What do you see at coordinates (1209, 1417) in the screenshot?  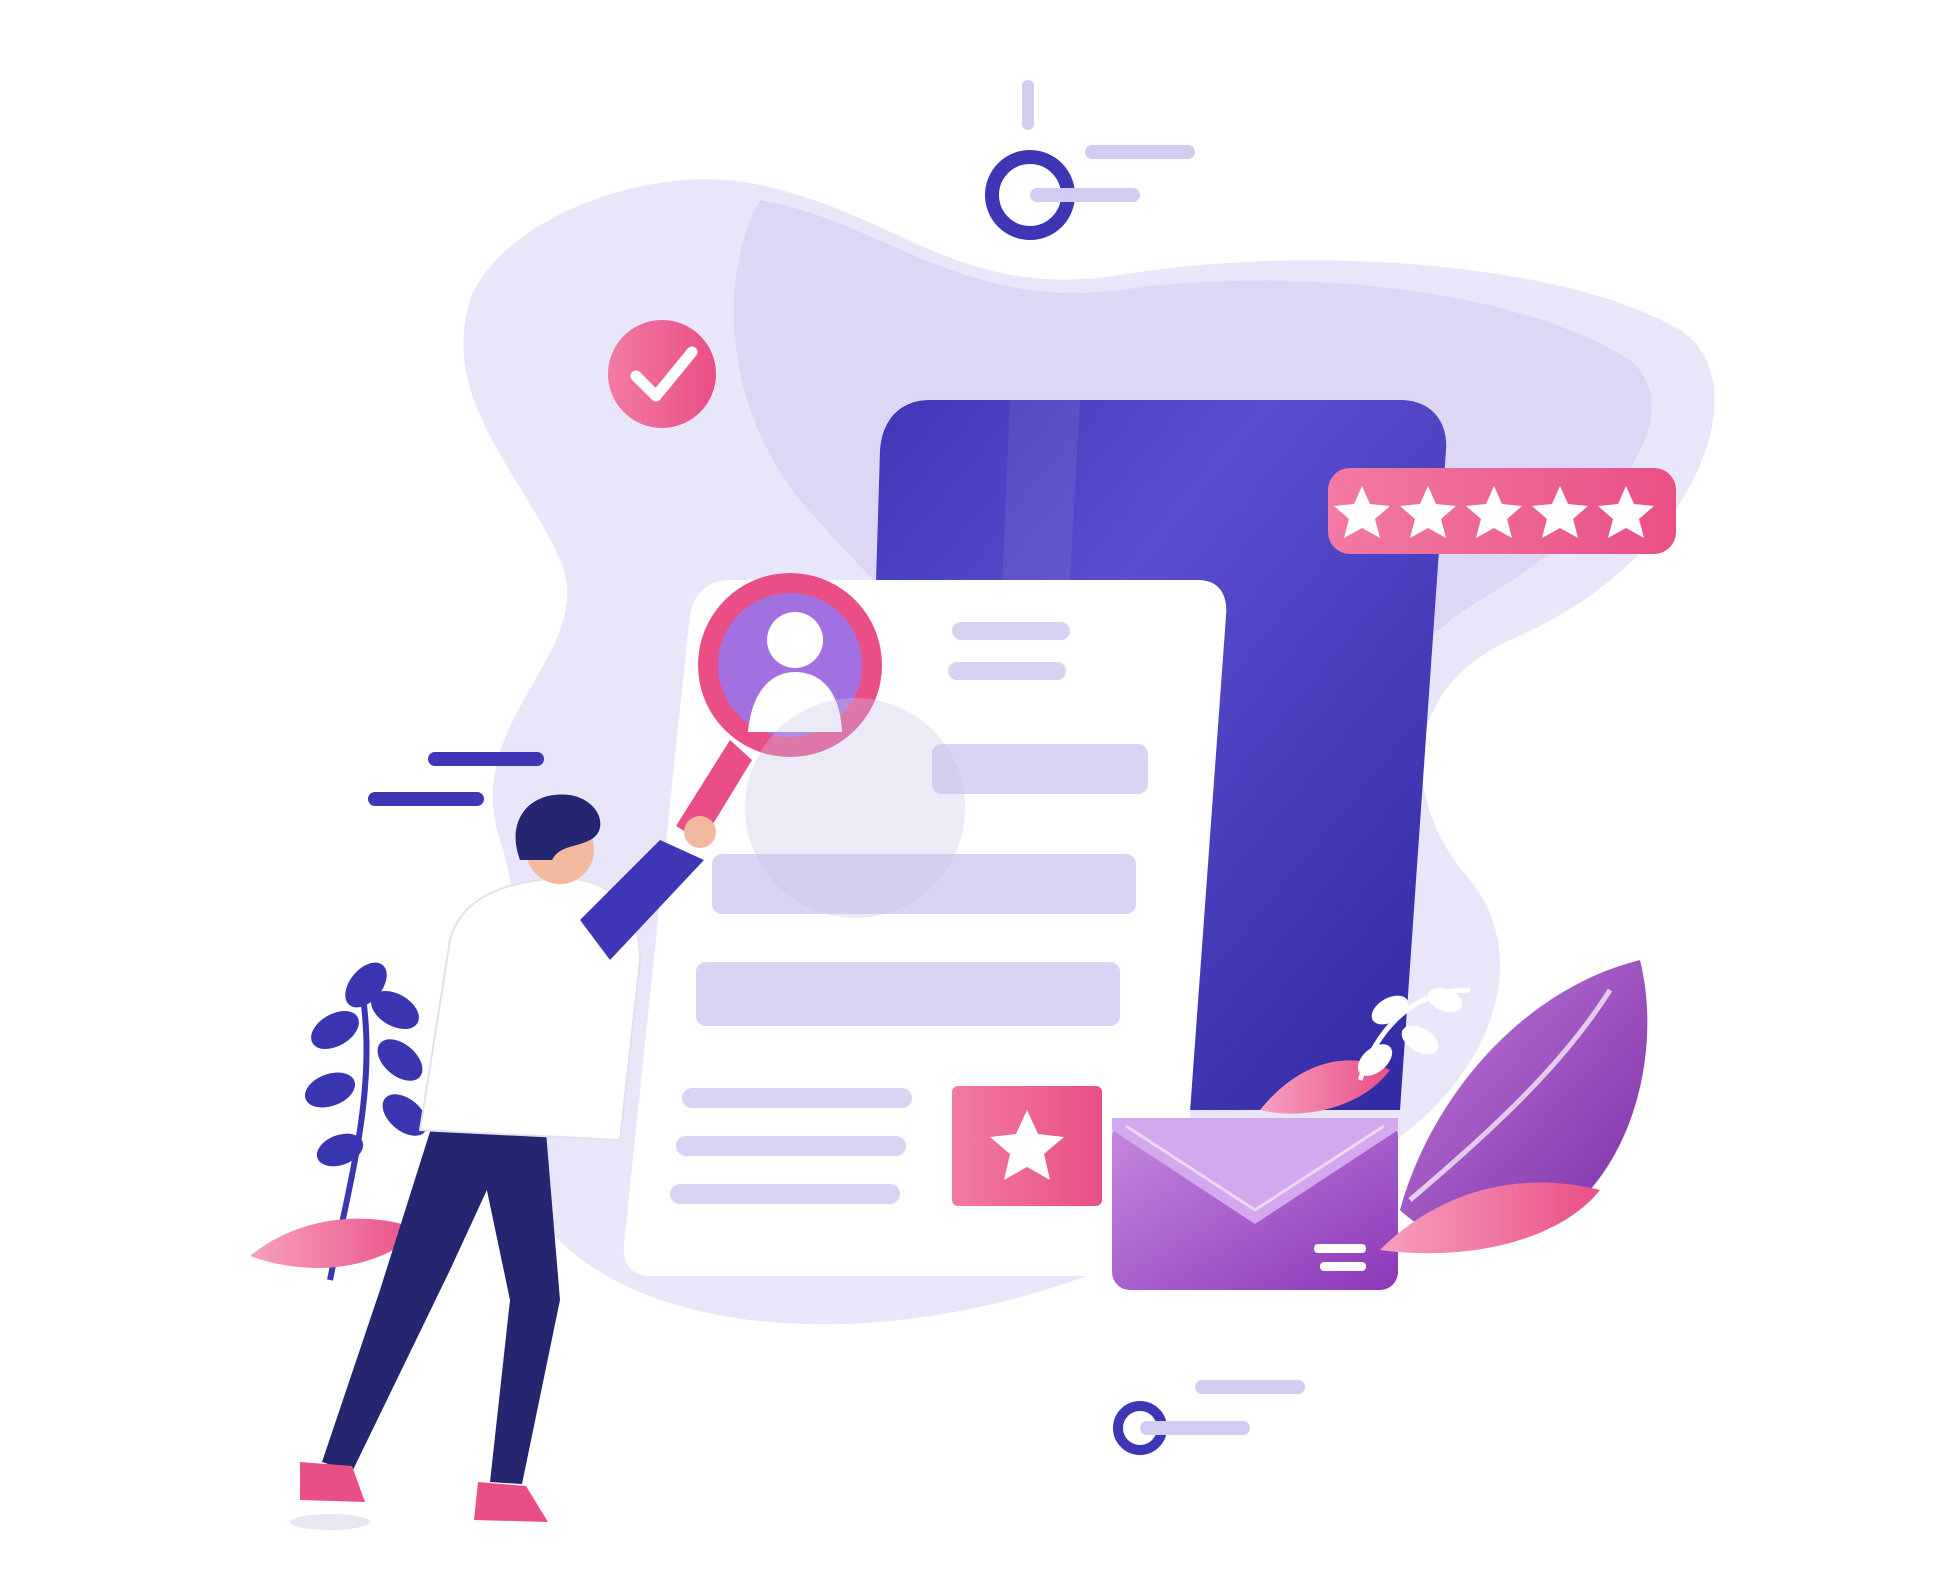 I see `connector-bottom` at bounding box center [1209, 1417].